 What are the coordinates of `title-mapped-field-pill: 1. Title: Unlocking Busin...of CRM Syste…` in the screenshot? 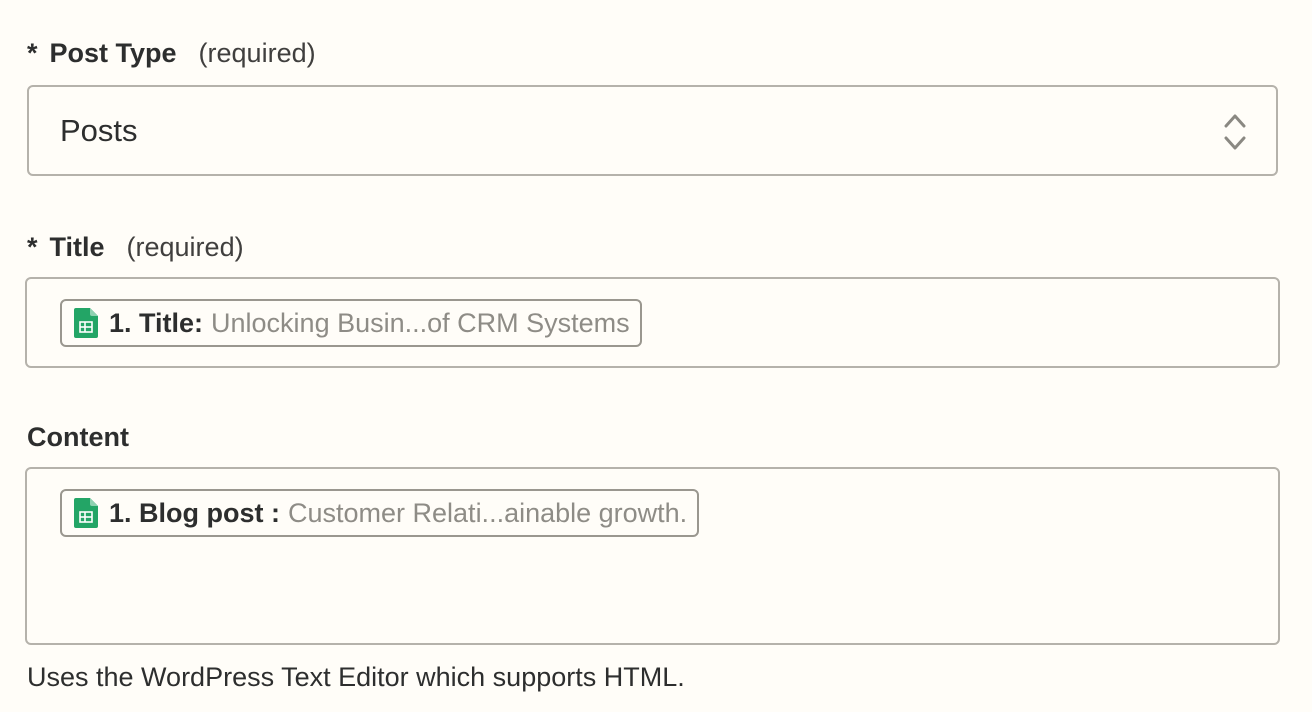 It's located at (351, 323).